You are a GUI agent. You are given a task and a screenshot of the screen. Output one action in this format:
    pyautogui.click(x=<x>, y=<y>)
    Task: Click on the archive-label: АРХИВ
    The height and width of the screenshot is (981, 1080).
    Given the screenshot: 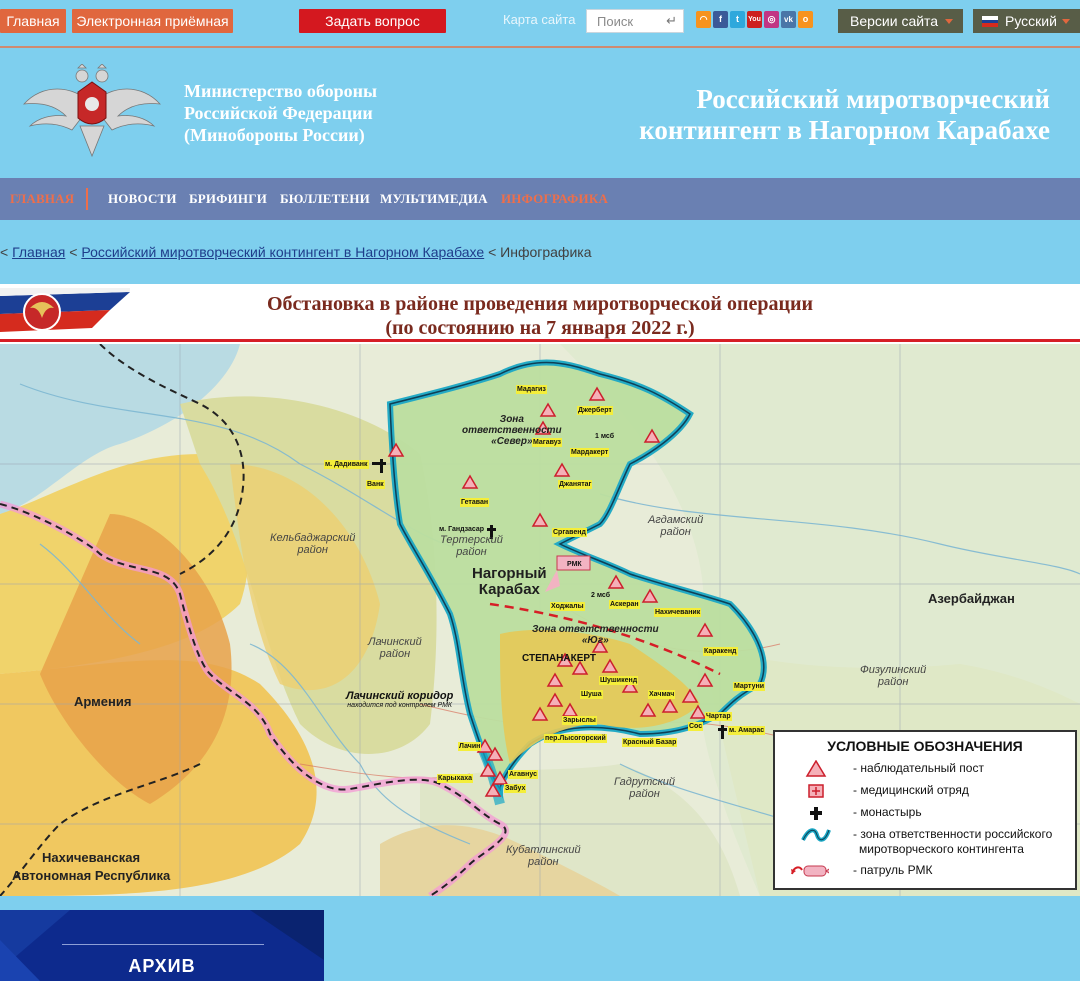 What is the action you would take?
    pyautogui.click(x=162, y=966)
    